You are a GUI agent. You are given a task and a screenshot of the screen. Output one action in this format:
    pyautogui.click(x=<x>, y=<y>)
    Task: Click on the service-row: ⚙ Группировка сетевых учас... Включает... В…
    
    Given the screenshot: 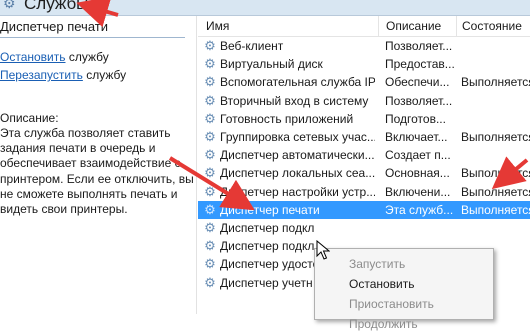 What is the action you would take?
    pyautogui.click(x=364, y=137)
    